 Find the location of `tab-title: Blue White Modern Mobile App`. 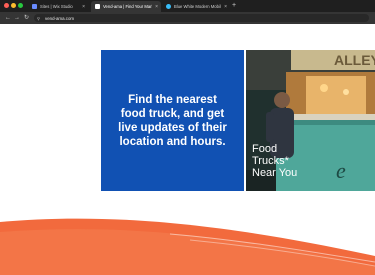

tab-title: Blue White Modern Mobile App is located at coordinates (197, 6).